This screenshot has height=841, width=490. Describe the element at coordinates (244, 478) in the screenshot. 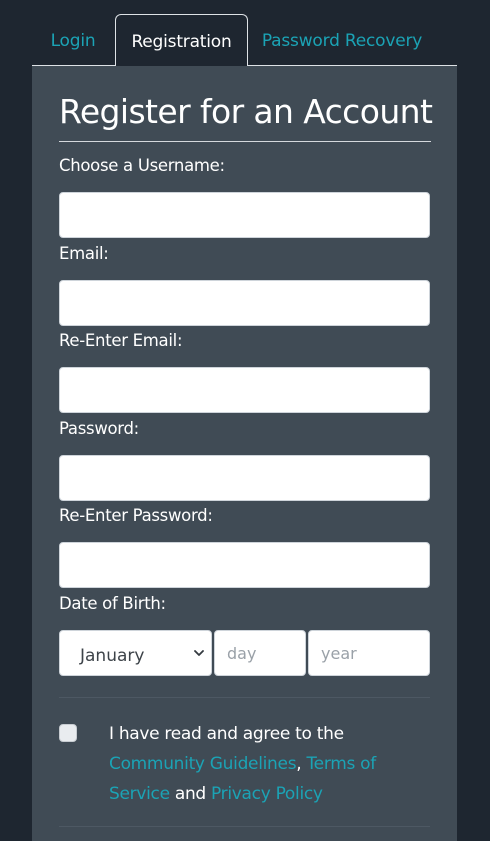

I see `password-input` at that location.